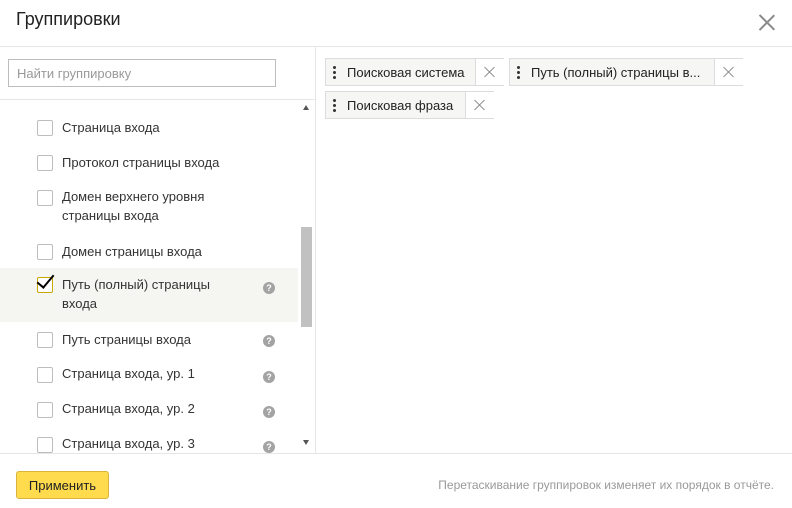 The image size is (792, 508). Describe the element at coordinates (142, 73) in the screenshot. I see `search-input` at that location.